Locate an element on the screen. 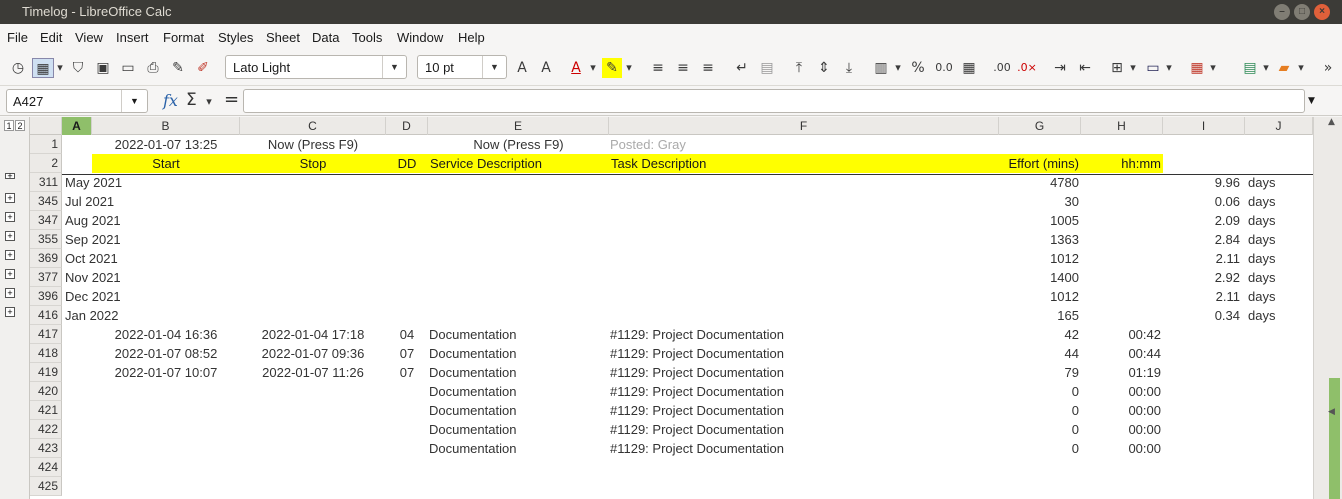  cell-g-396: 1012 is located at coordinates (1040, 296).